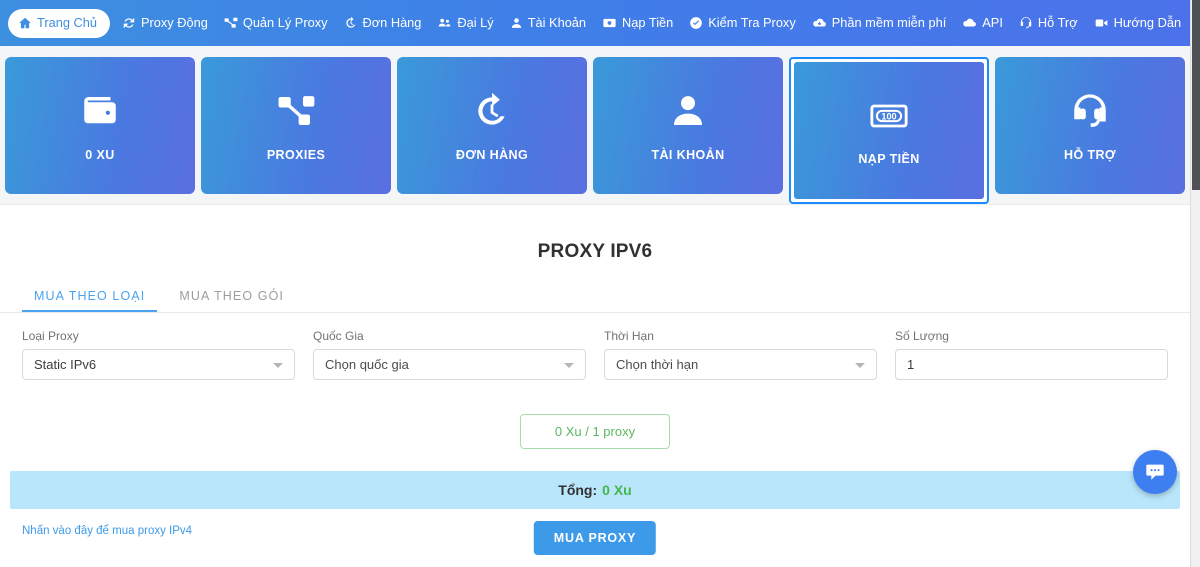  I want to click on nav-item-huong-dan: Hướng Dẫn, so click(1137, 23).